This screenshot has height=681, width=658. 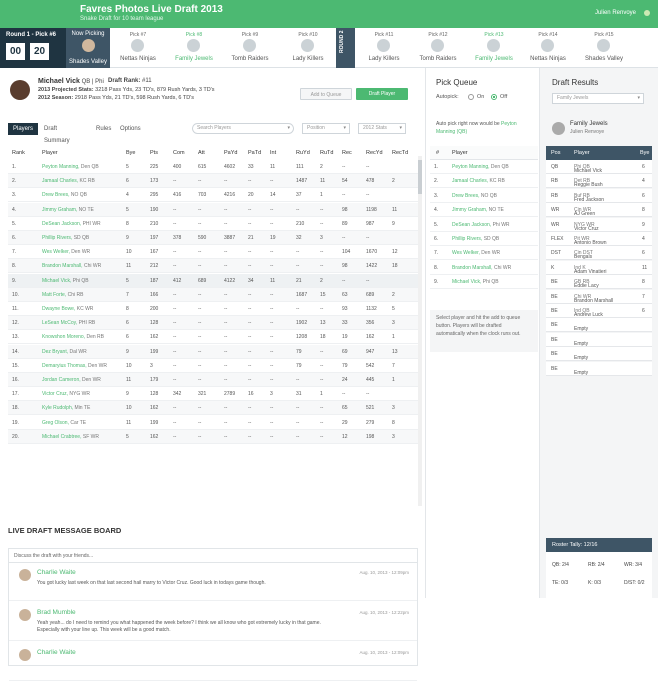 What do you see at coordinates (55, 423) in the screenshot?
I see `player-link: Greg Olson,` at bounding box center [55, 423].